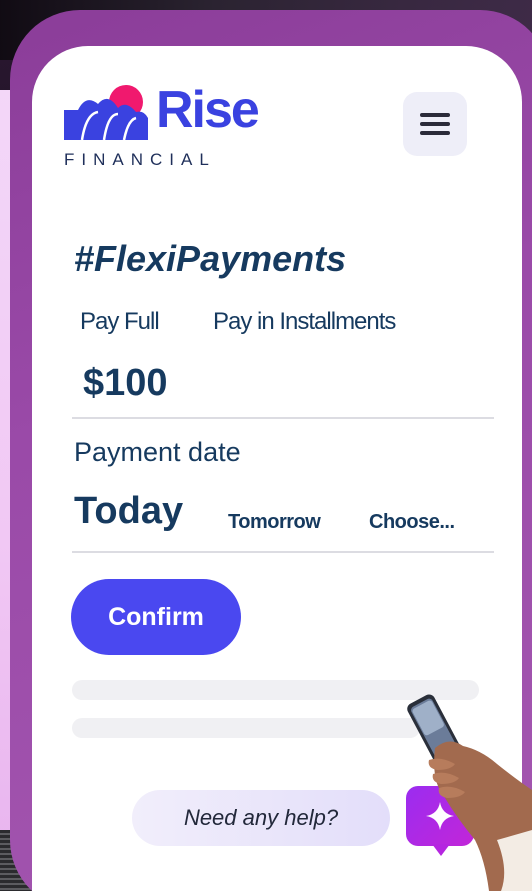 The image size is (532, 891). Describe the element at coordinates (469, 792) in the screenshot. I see `hand-holding-phone-image` at that location.